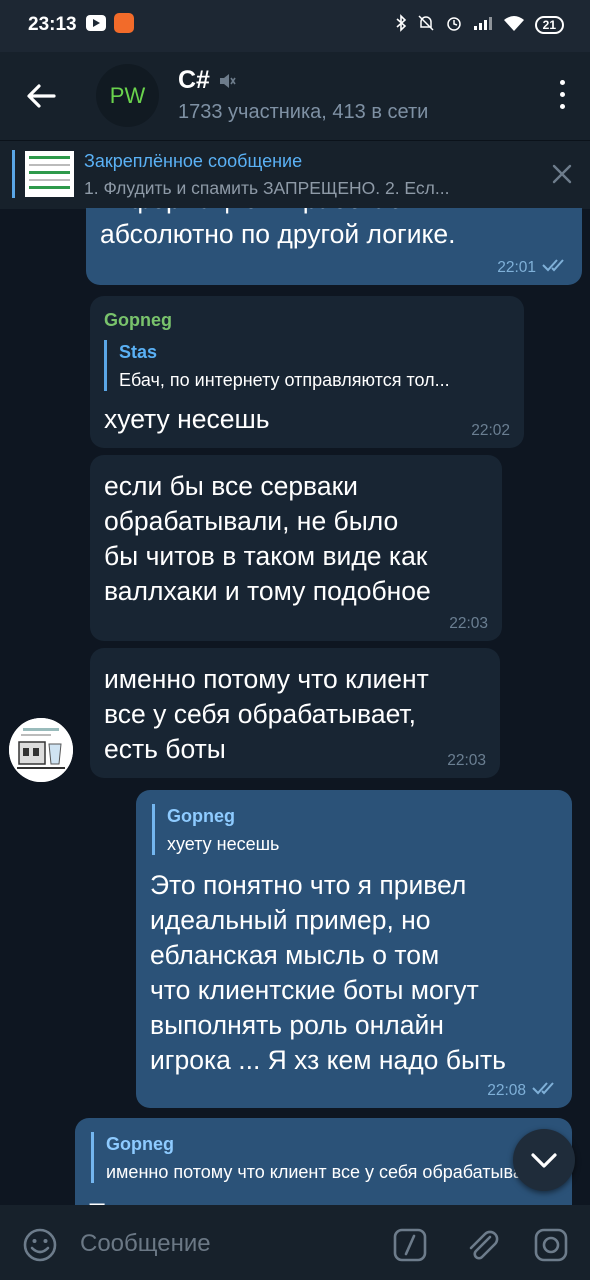 This screenshot has width=590, height=1280. What do you see at coordinates (490, 430) in the screenshot?
I see `message-time: 22:02` at bounding box center [490, 430].